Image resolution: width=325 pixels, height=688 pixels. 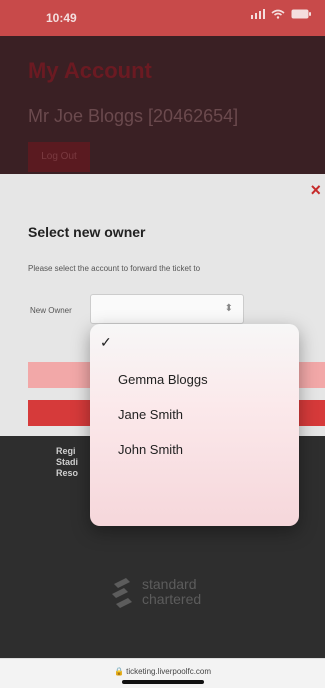 I want to click on footer-text: Regi Stadi Reso, so click(x=67, y=462).